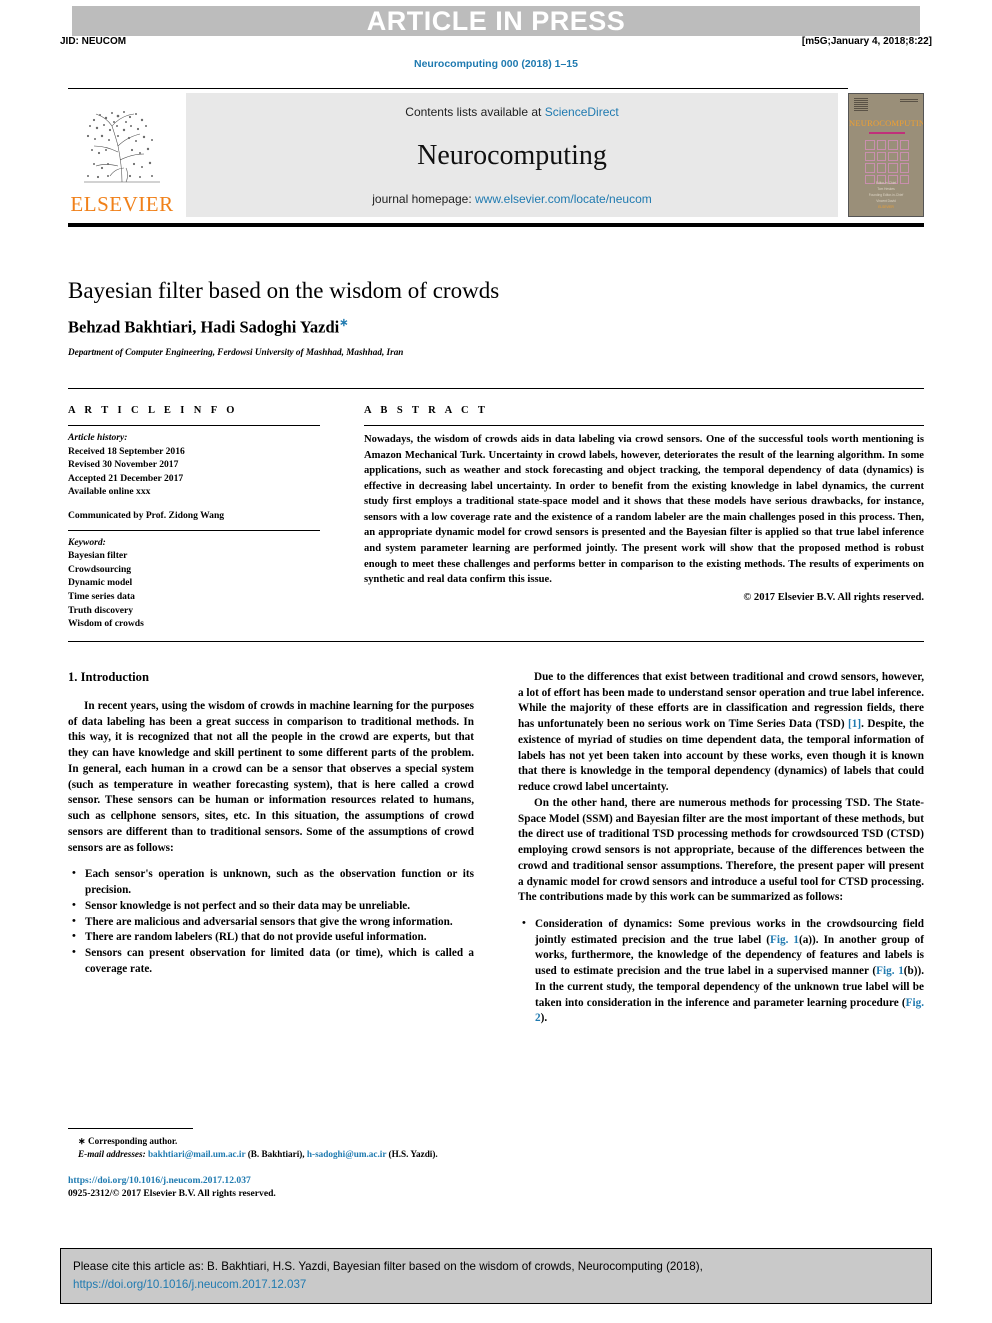 The image size is (992, 1323). I want to click on build-stamp-label: [m5G;January 4, 2018;8:22], so click(866, 41).